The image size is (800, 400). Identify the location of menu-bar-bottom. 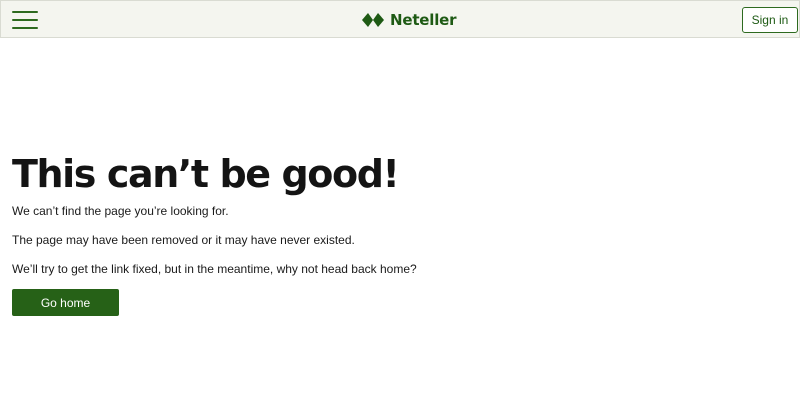
(25, 28).